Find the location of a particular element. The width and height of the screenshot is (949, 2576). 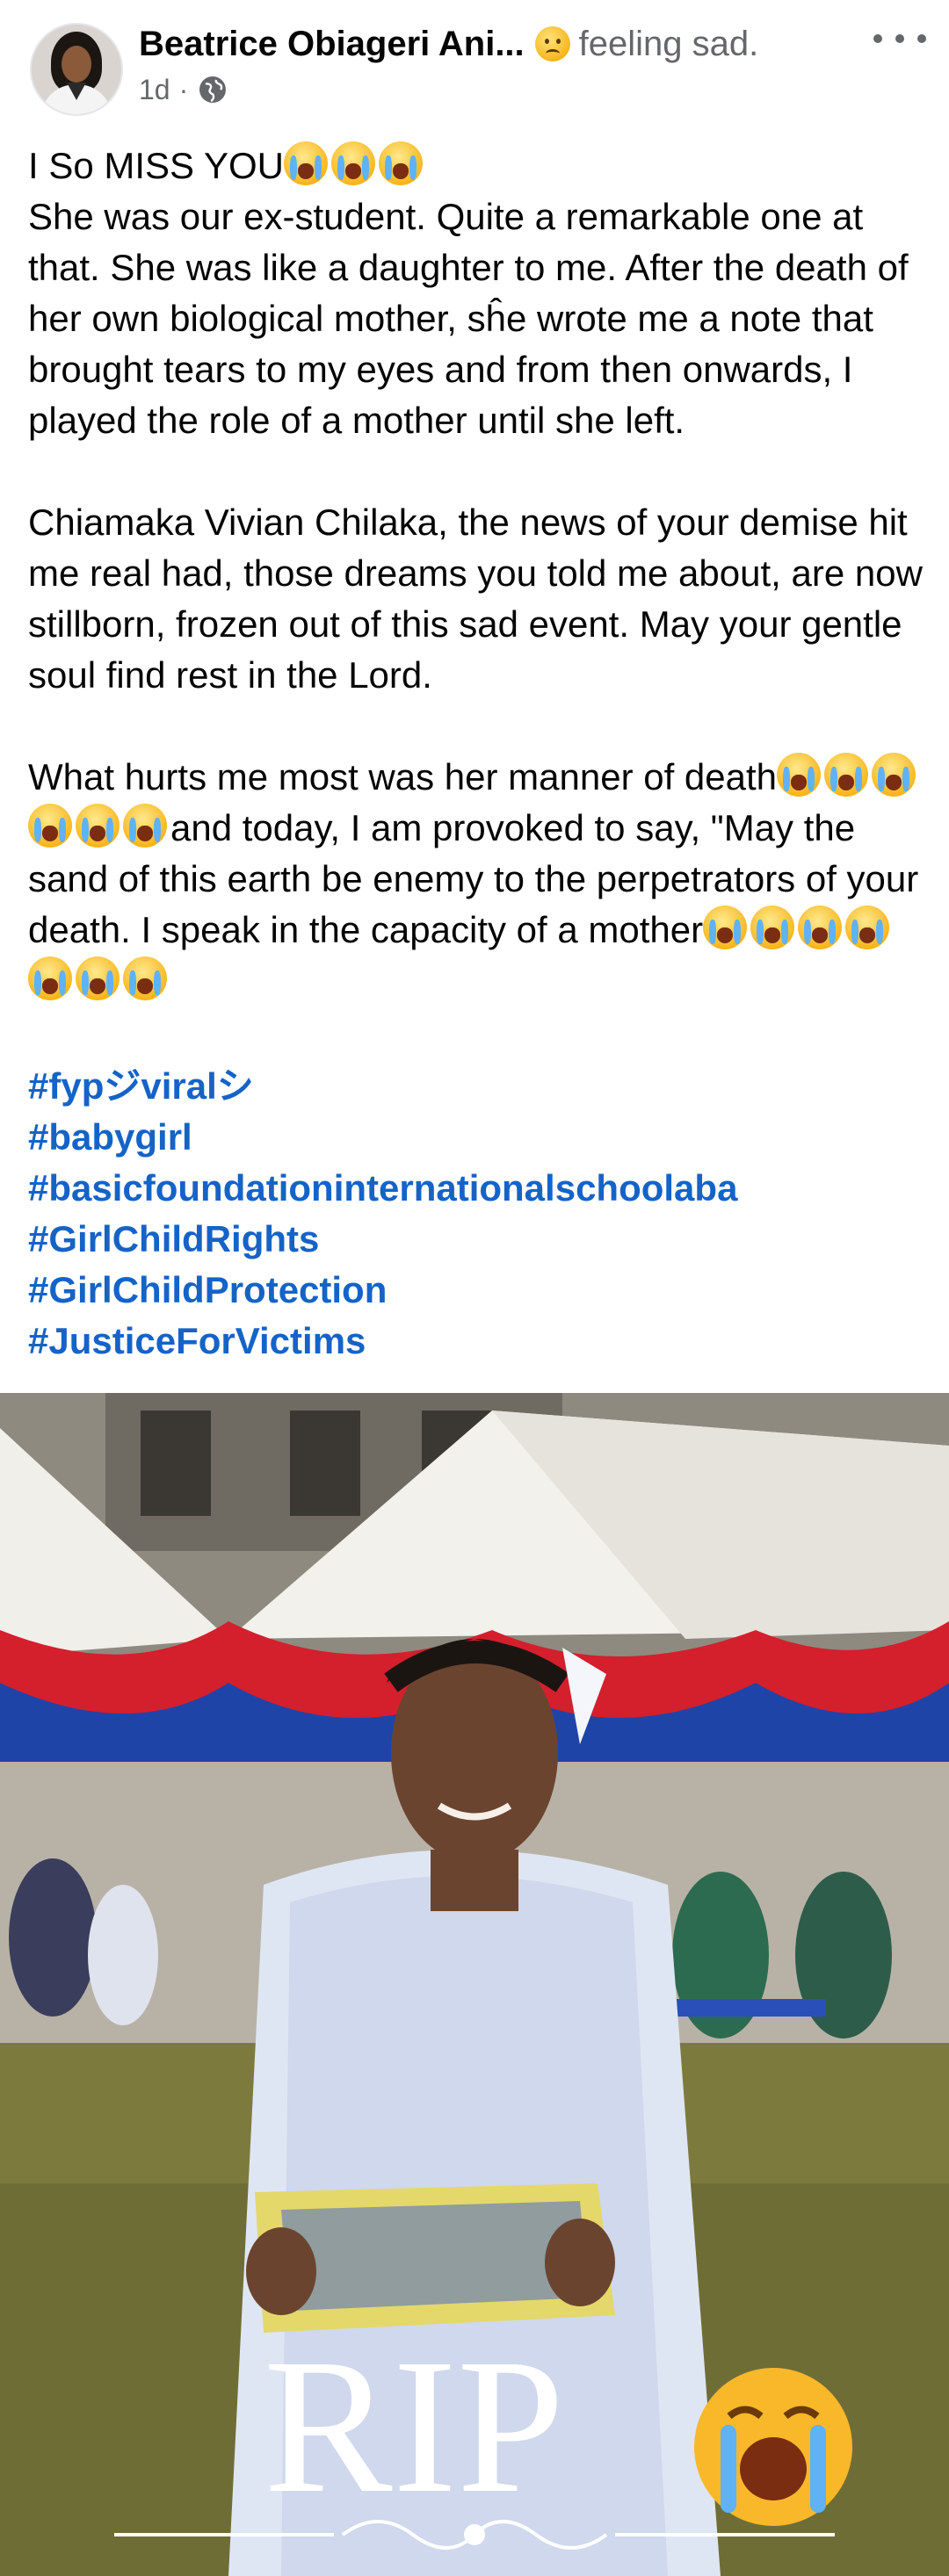

post-line-1: I So MISS YOU is located at coordinates (480, 166).